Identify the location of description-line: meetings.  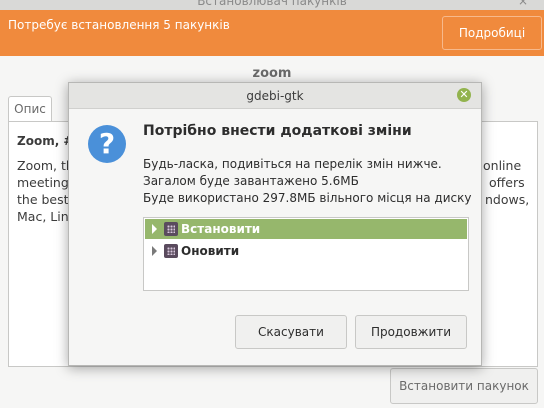
(46, 182).